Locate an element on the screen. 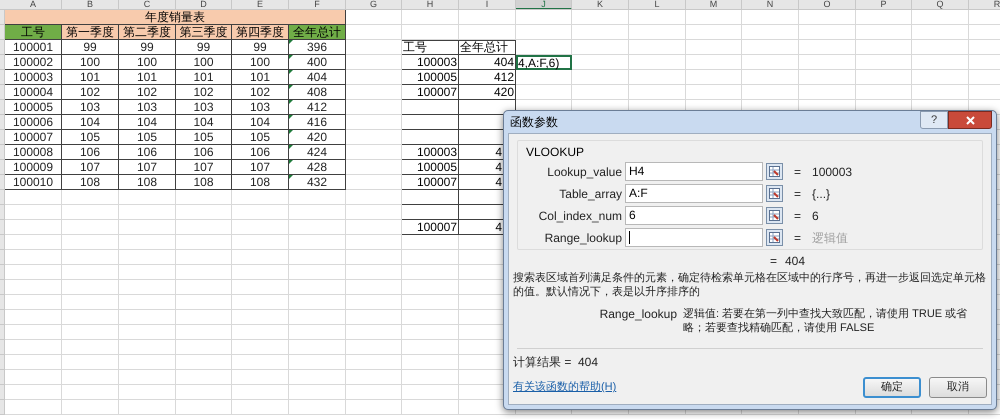  dialog-button: 确定 is located at coordinates (892, 387).